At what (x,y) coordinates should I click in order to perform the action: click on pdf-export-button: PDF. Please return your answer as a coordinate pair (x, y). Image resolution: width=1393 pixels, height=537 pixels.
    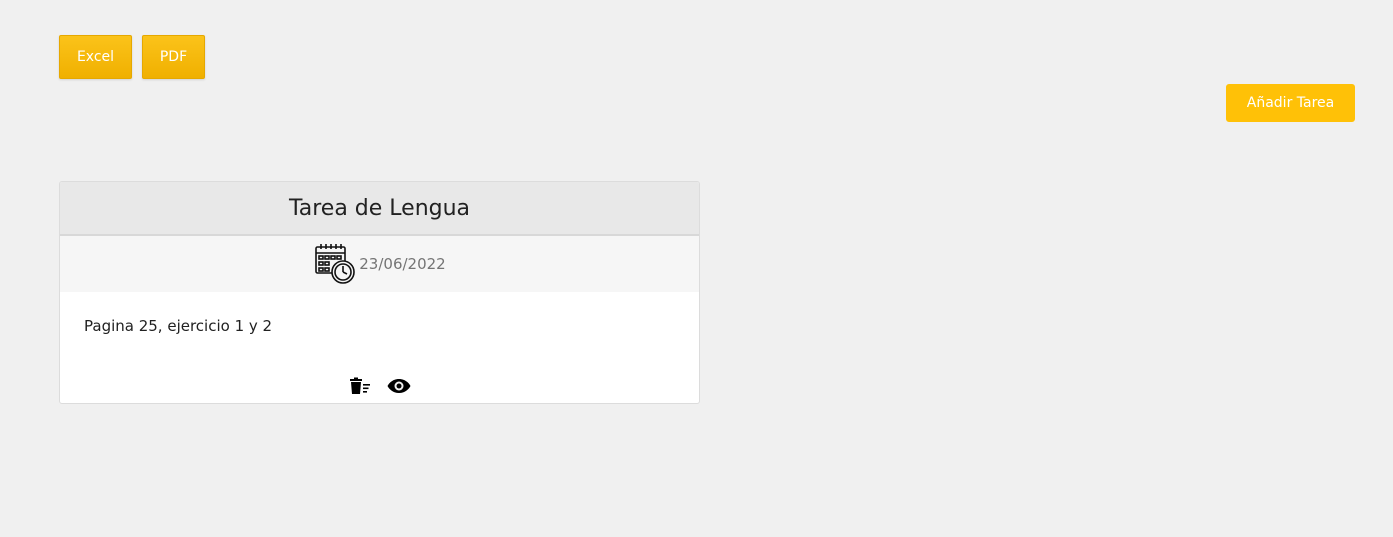
    Looking at the image, I should click on (173, 57).